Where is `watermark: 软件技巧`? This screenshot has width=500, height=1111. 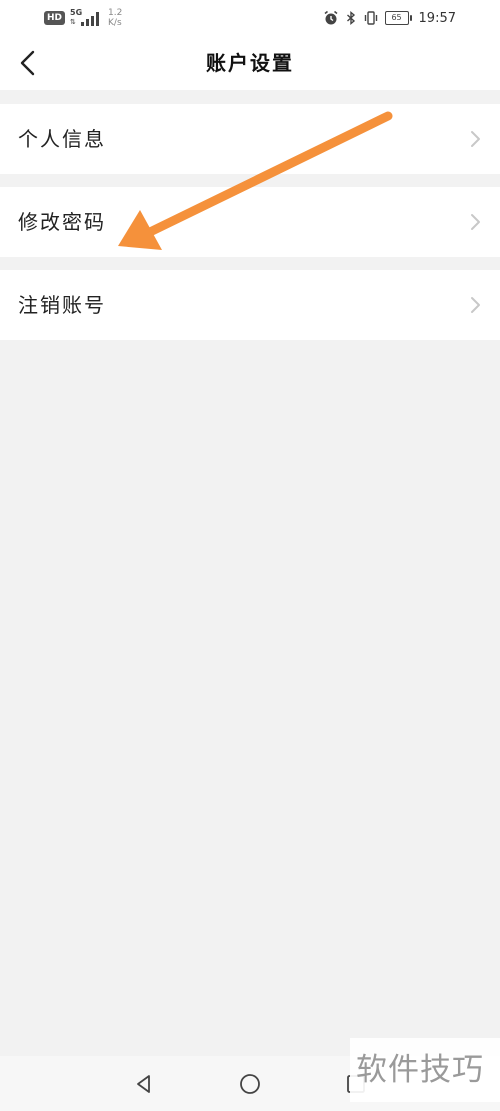 watermark: 软件技巧 is located at coordinates (425, 1070).